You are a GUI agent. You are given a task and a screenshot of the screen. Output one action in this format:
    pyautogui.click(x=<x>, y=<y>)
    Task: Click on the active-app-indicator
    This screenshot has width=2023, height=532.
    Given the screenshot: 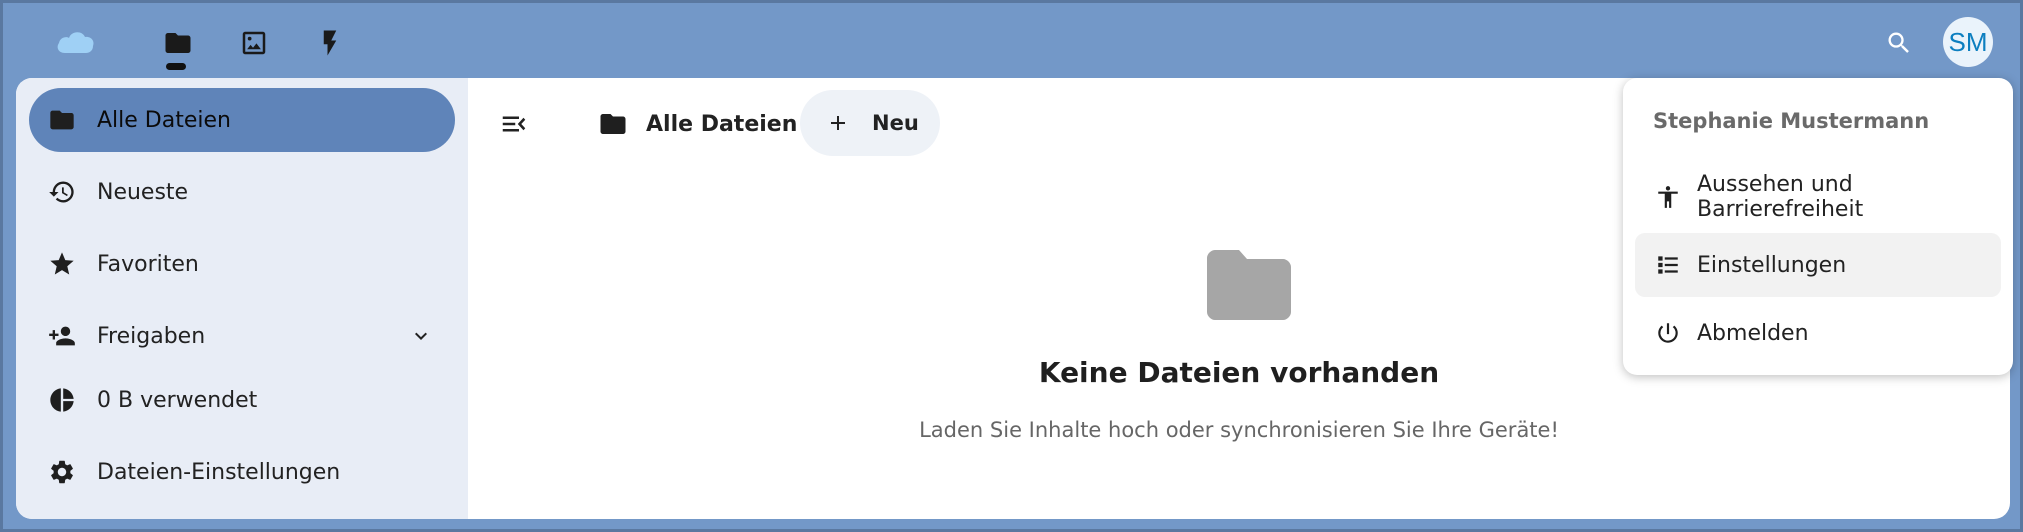 What is the action you would take?
    pyautogui.click(x=176, y=66)
    